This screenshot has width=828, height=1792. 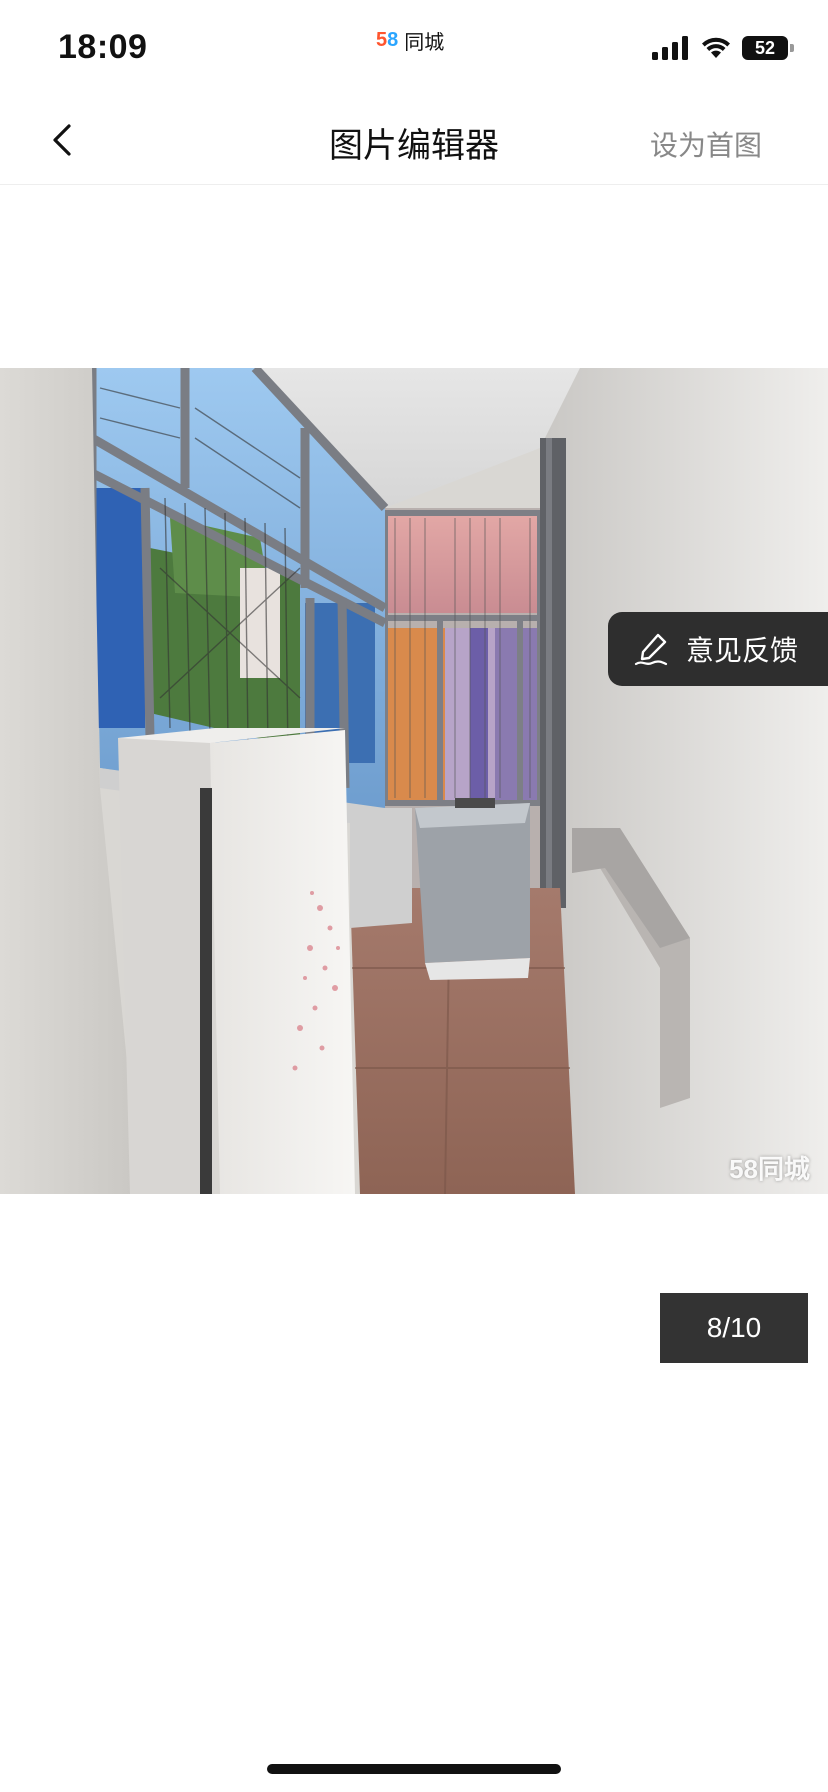 I want to click on cellular-signal-icon, so click(x=670, y=48).